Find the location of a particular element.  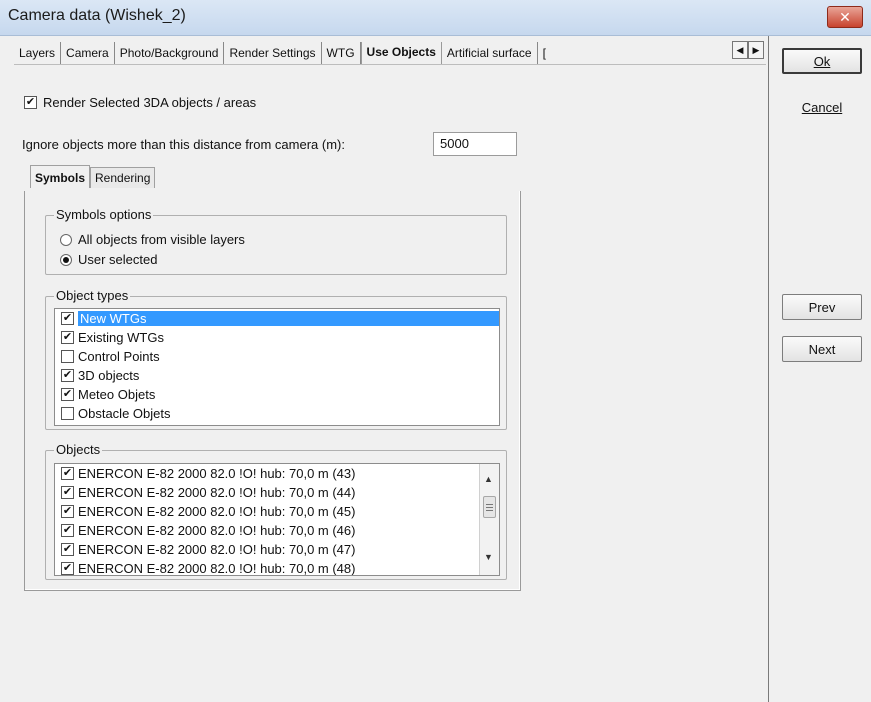

option-all-objects-label: All objects from visible layers is located at coordinates (161, 239).